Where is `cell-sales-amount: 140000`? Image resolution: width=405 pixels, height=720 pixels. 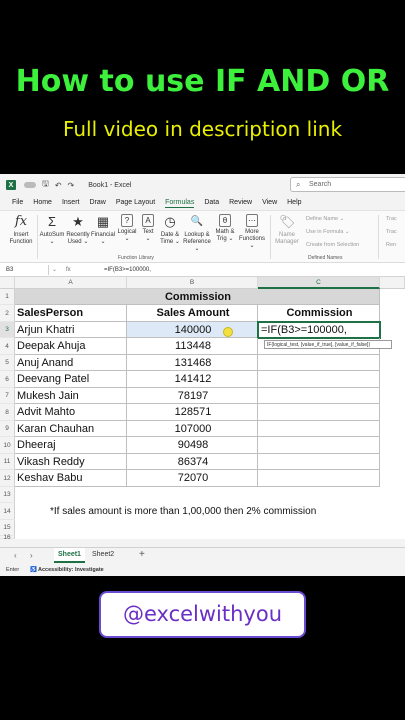
cell-sales-amount: 140000 is located at coordinates (192, 330).